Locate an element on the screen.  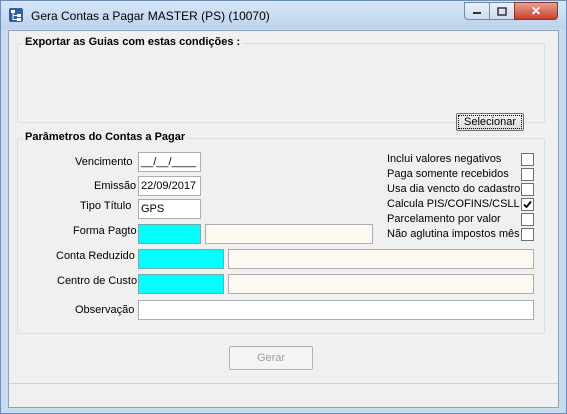
option-label: Parcelamento por valor is located at coordinates (444, 219).